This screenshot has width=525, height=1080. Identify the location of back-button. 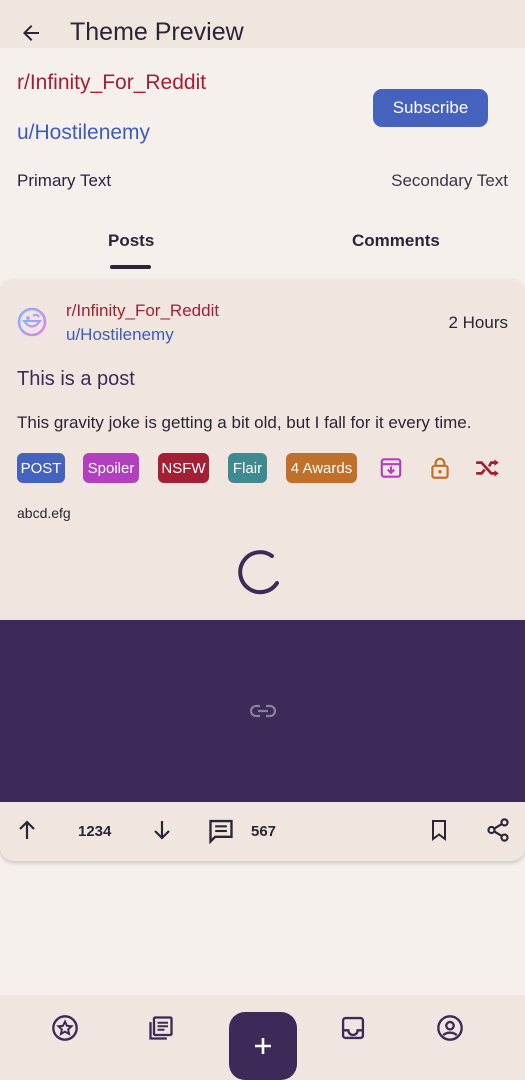
(31, 33).